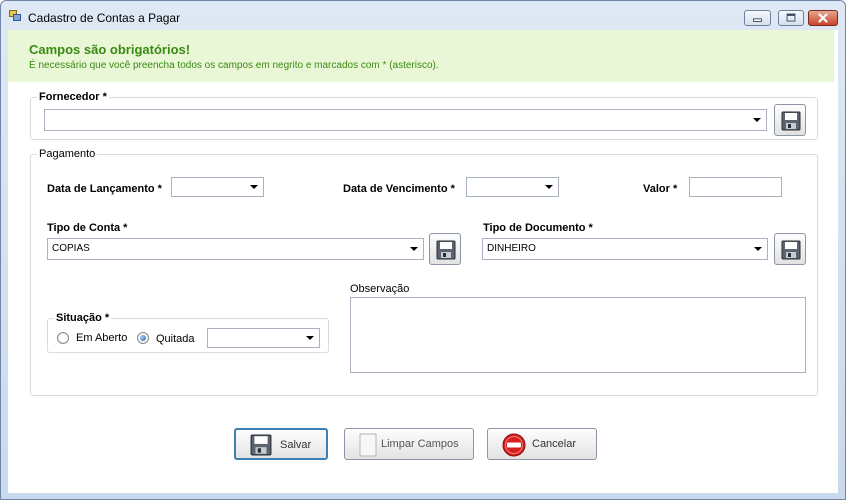 Image resolution: width=846 pixels, height=500 pixels. I want to click on pagamento-label: Pagamento, so click(67, 154).